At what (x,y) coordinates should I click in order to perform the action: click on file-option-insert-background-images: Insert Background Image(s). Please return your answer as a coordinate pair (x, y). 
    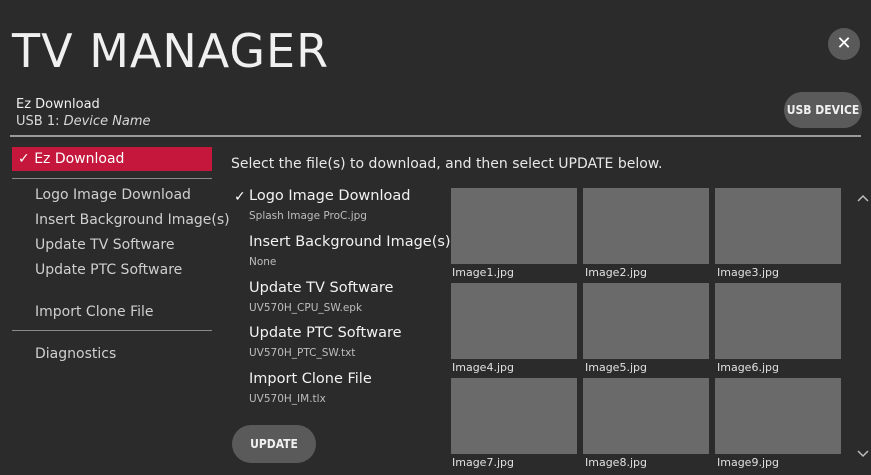
    Looking at the image, I should click on (350, 242).